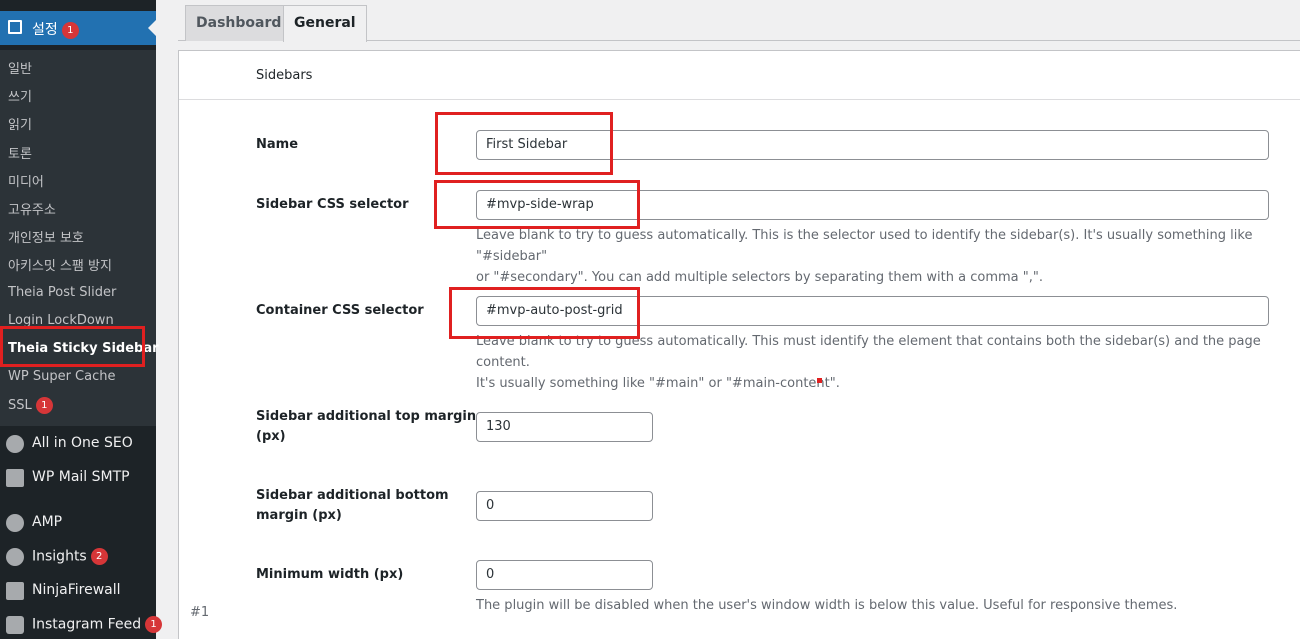  I want to click on submenu-item-permalinks: 고유주소, so click(32, 208).